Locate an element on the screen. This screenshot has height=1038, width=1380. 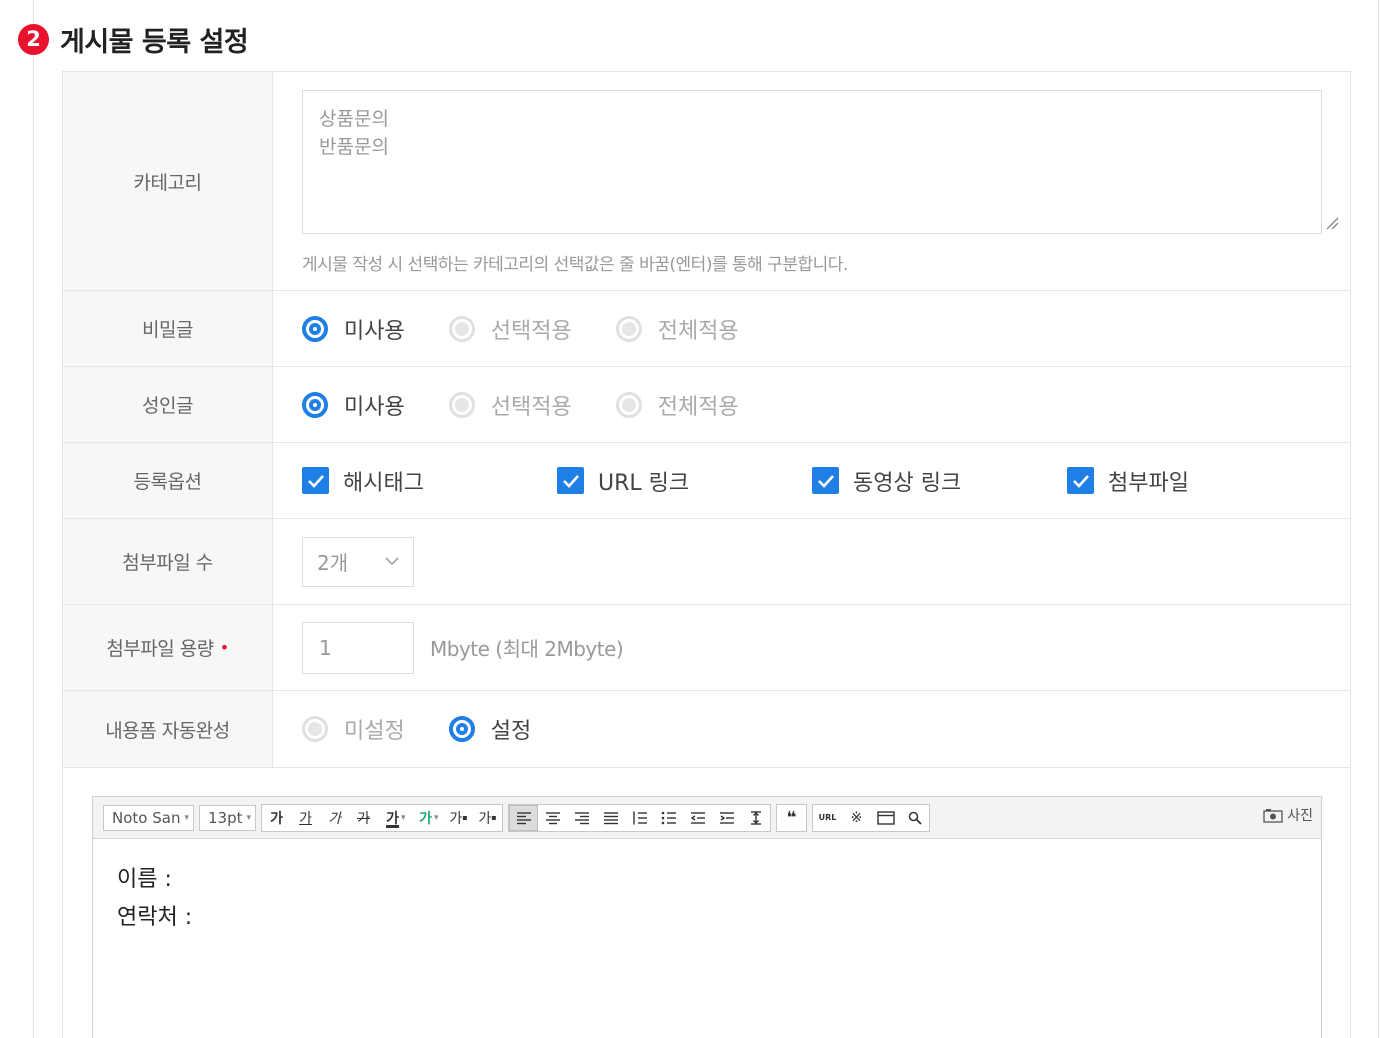
underline-button: 가 is located at coordinates (305, 818).